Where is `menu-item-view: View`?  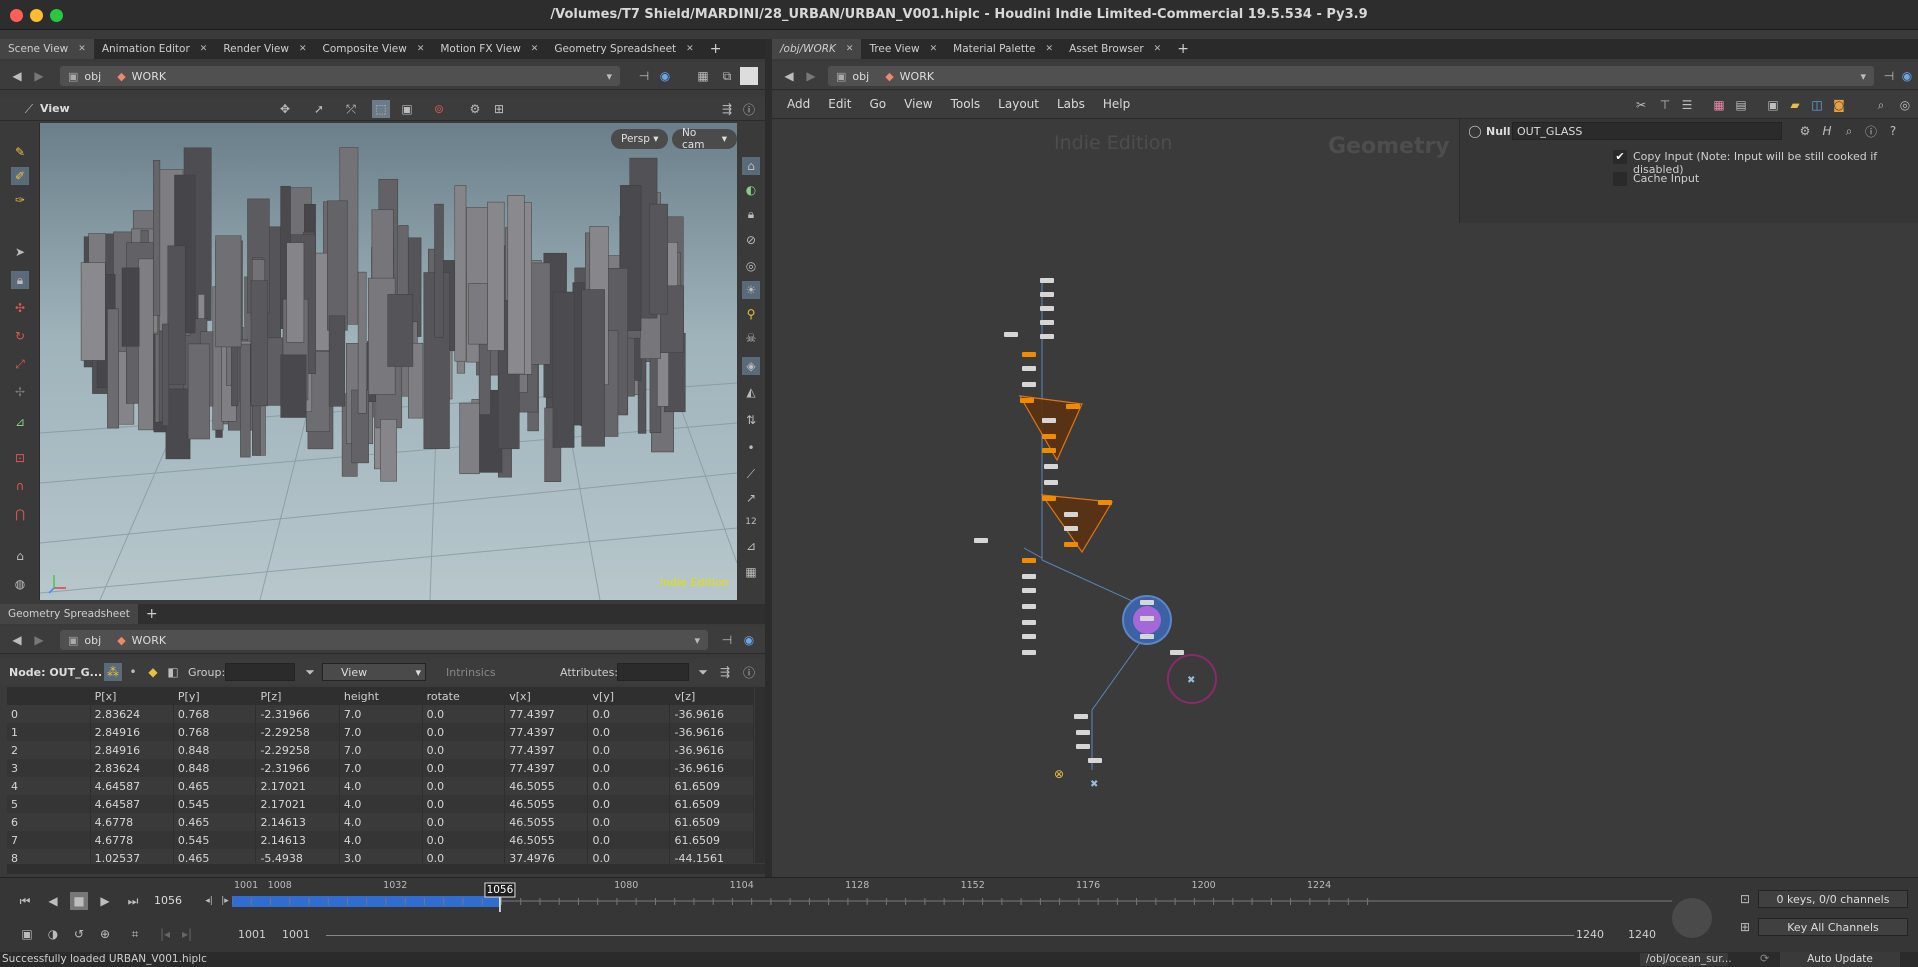 menu-item-view: View is located at coordinates (918, 104).